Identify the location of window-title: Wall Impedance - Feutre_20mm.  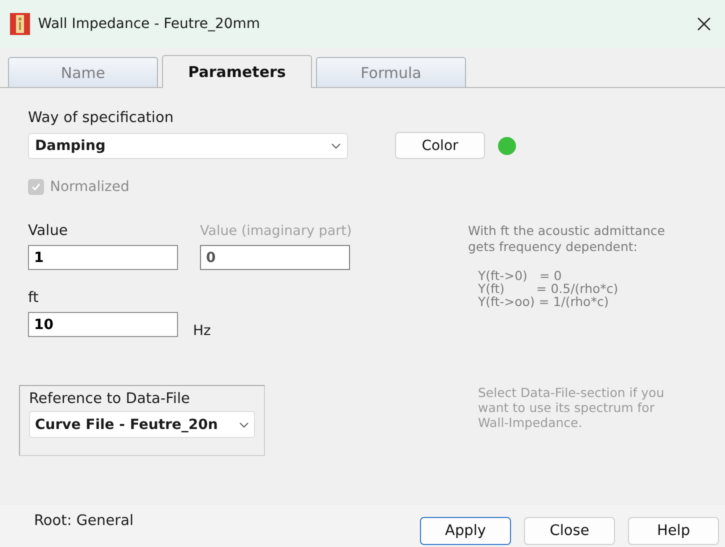
(150, 24).